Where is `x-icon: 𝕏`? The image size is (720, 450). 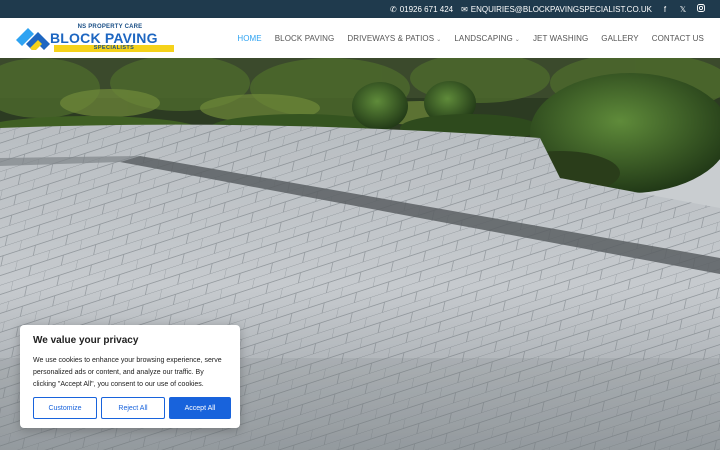 x-icon: 𝕏 is located at coordinates (683, 9).